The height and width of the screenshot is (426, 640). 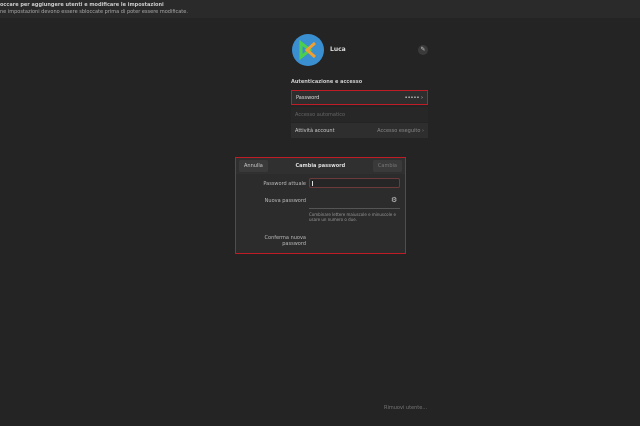 I want to click on password-label: Password, so click(x=308, y=97).